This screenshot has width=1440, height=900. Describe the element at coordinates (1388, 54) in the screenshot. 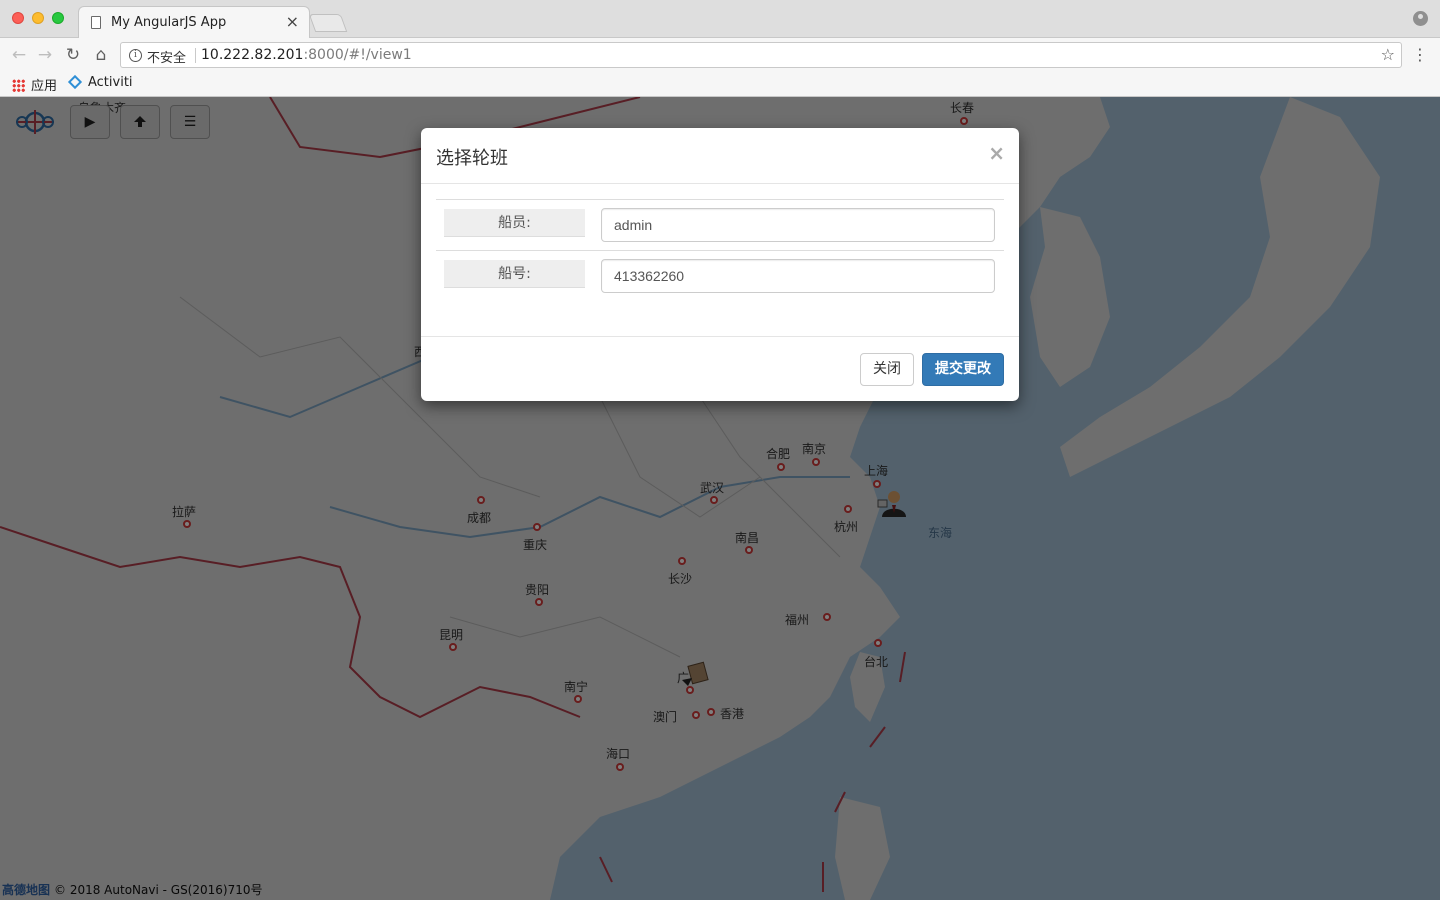

I see `bookmark-star-icon: ☆` at that location.